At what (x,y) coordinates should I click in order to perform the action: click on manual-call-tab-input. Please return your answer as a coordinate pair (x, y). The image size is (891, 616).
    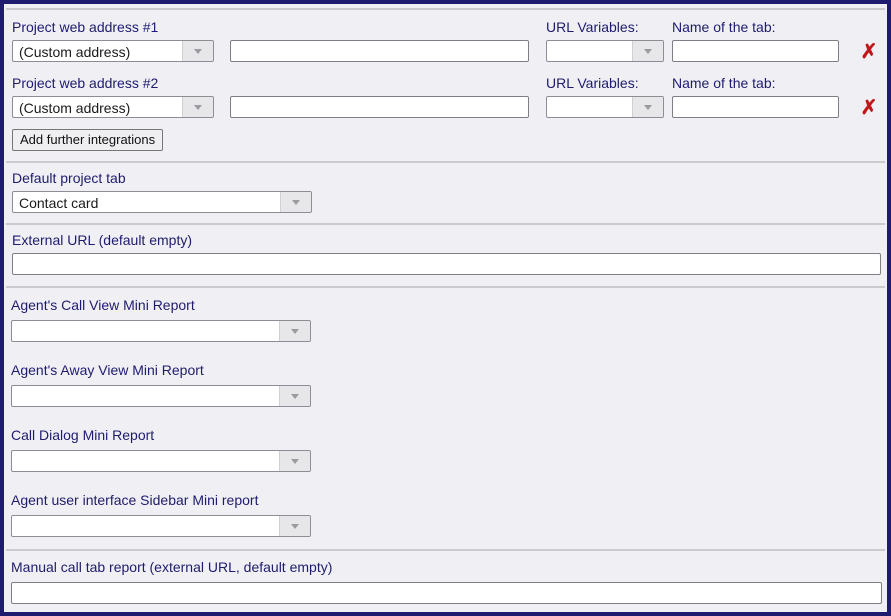
    Looking at the image, I should click on (446, 593).